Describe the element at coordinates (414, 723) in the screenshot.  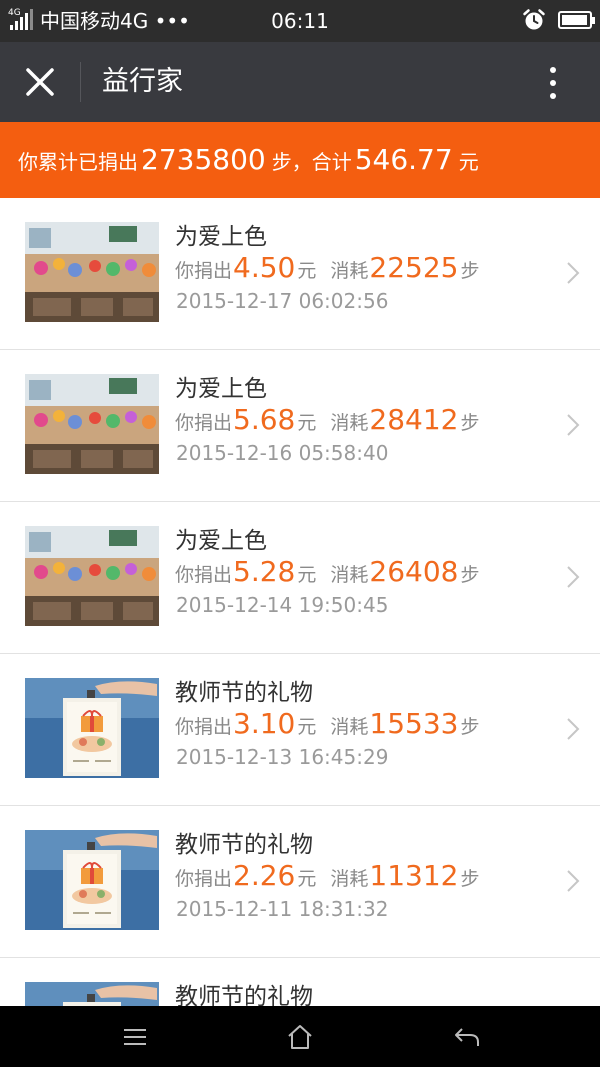
I see `steps-consumed: 15533` at that location.